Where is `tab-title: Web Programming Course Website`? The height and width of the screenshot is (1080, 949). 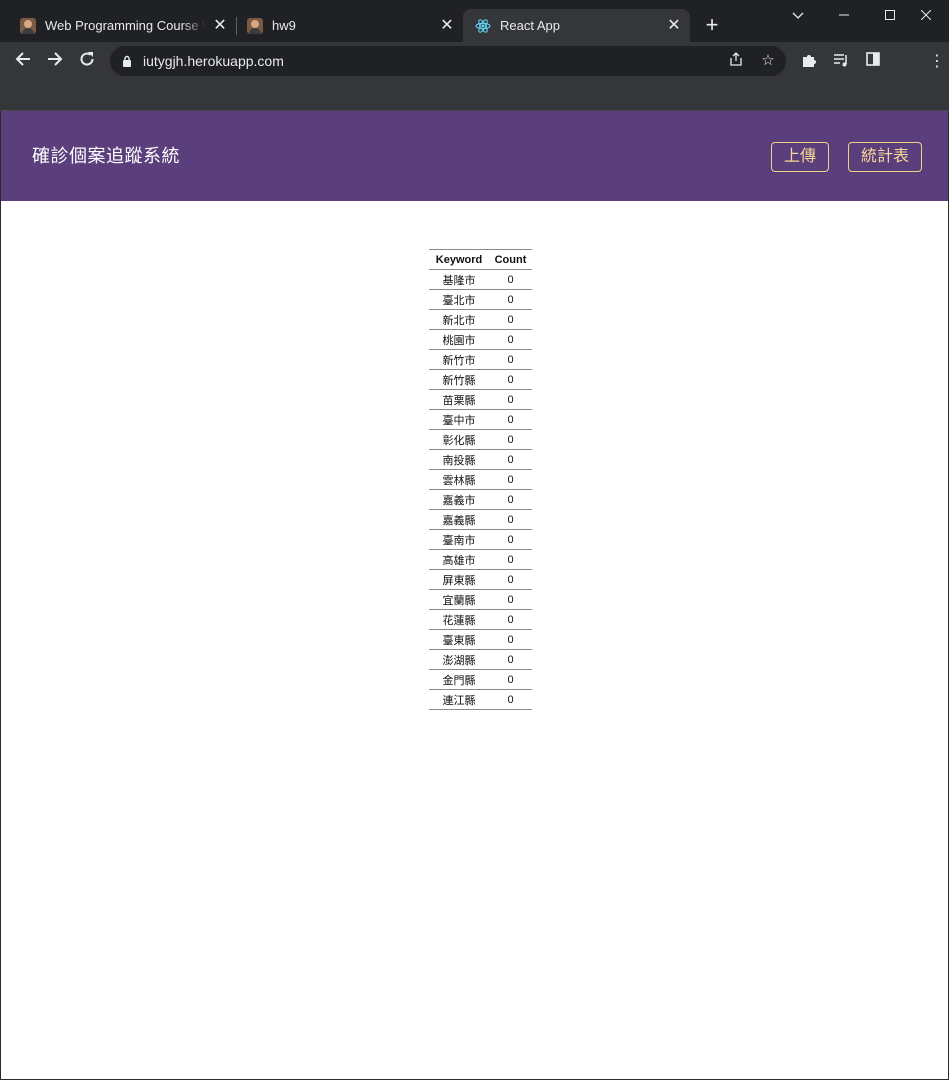
tab-title: Web Programming Course Website is located at coordinates (125, 25).